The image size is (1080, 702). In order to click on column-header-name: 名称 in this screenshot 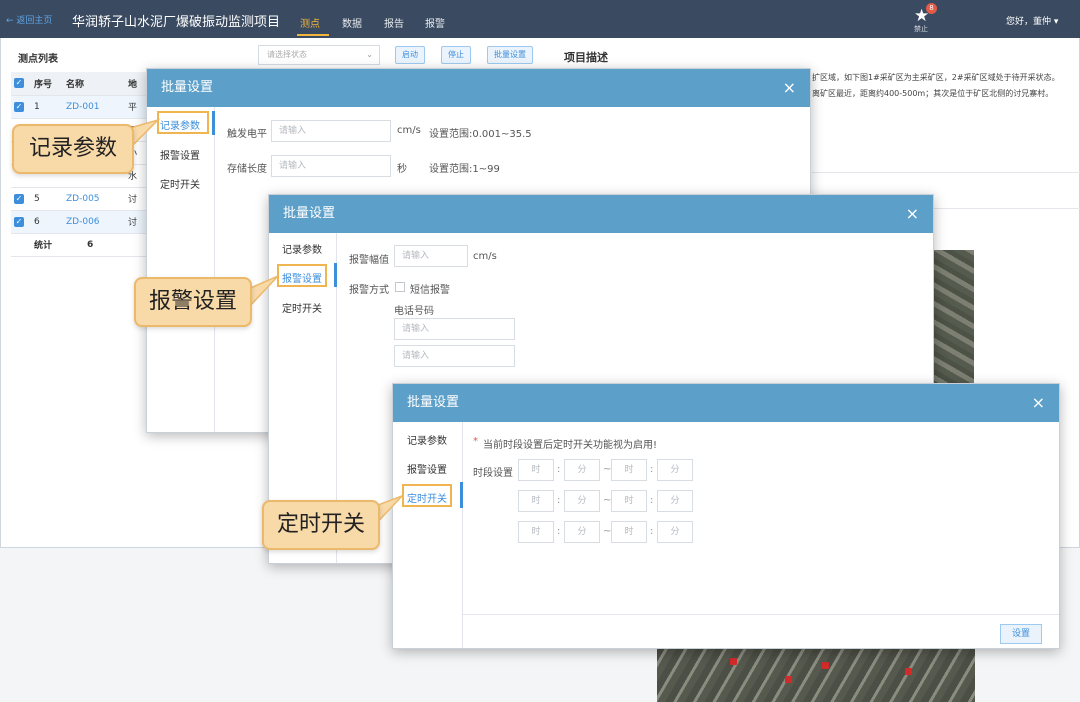, I will do `click(94, 84)`.